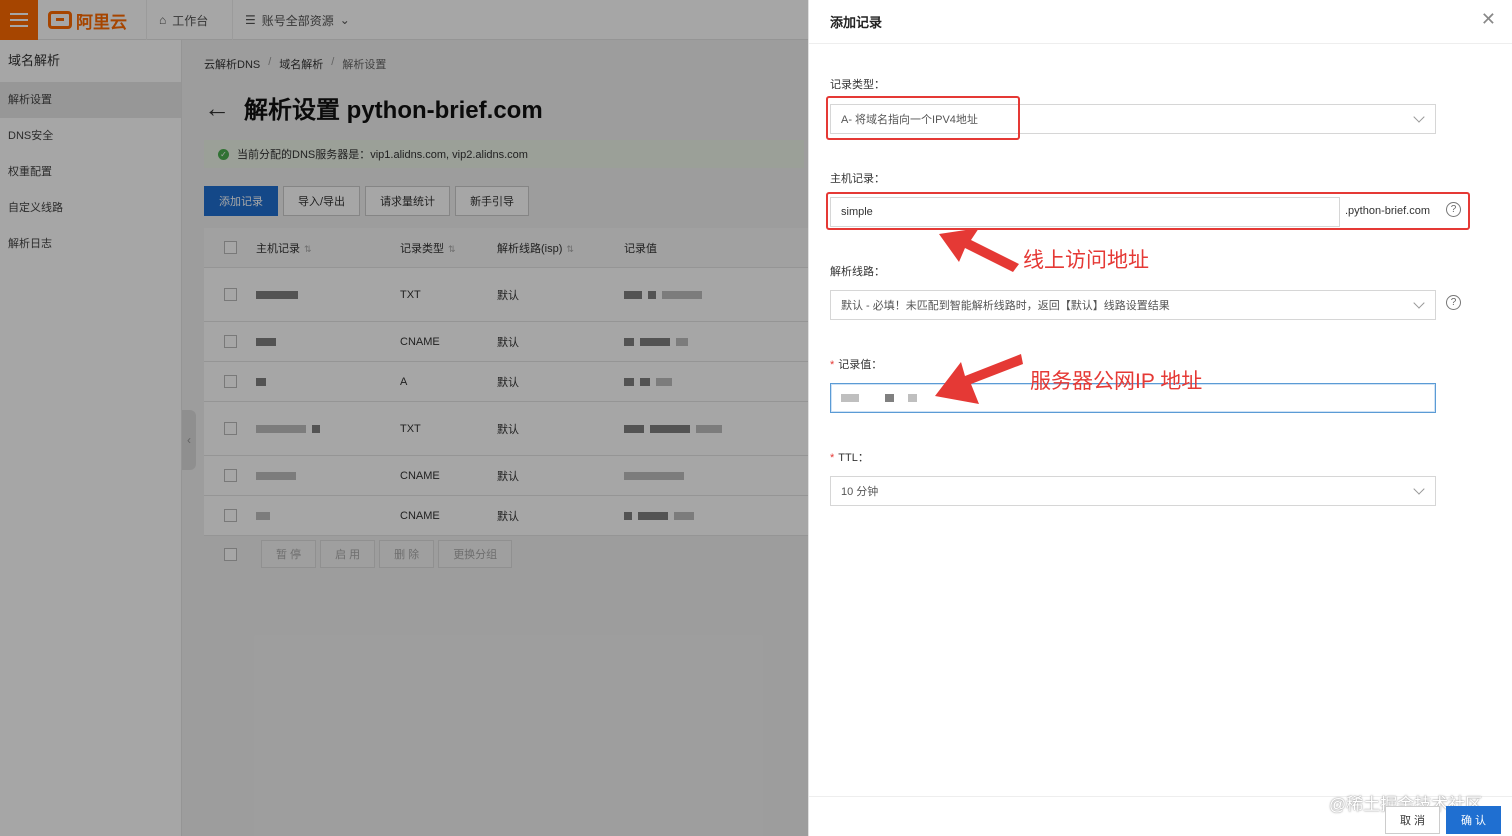 The image size is (1512, 836). What do you see at coordinates (1453, 302) in the screenshot?
I see `help-icon: ?` at bounding box center [1453, 302].